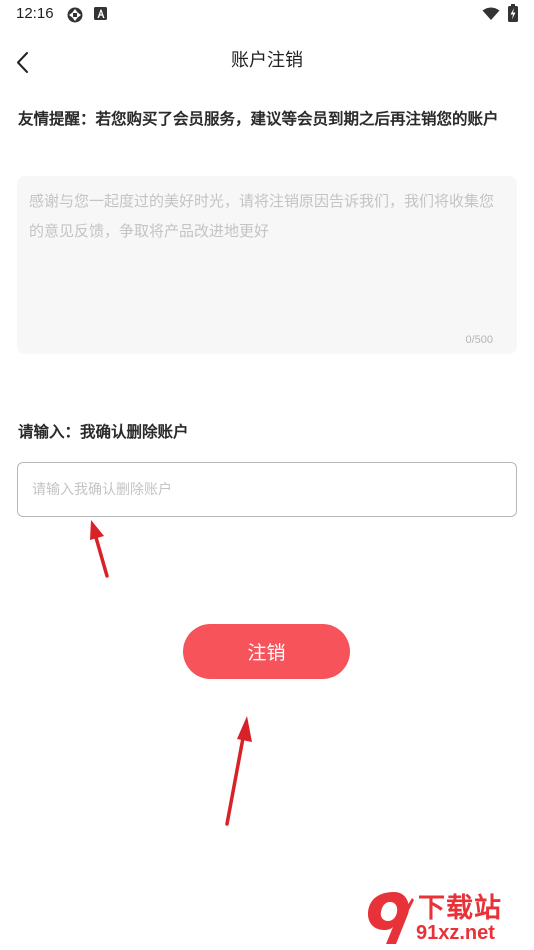  I want to click on status-bar: 12:16, so click(267, 14).